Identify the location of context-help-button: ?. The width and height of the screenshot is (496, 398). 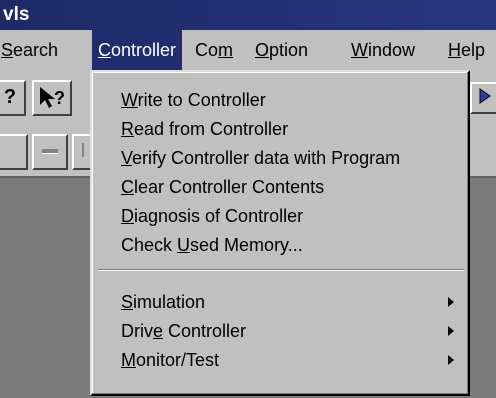
(52, 98).